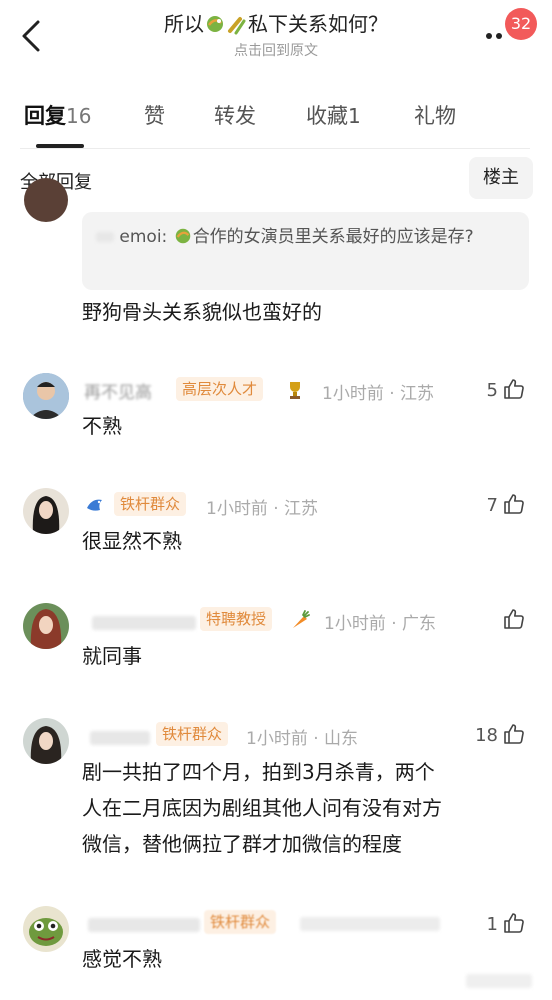 This screenshot has width=552, height=1000. Describe the element at coordinates (276, 51) in the screenshot. I see `back-to-post-hint: 点击回到原文` at that location.